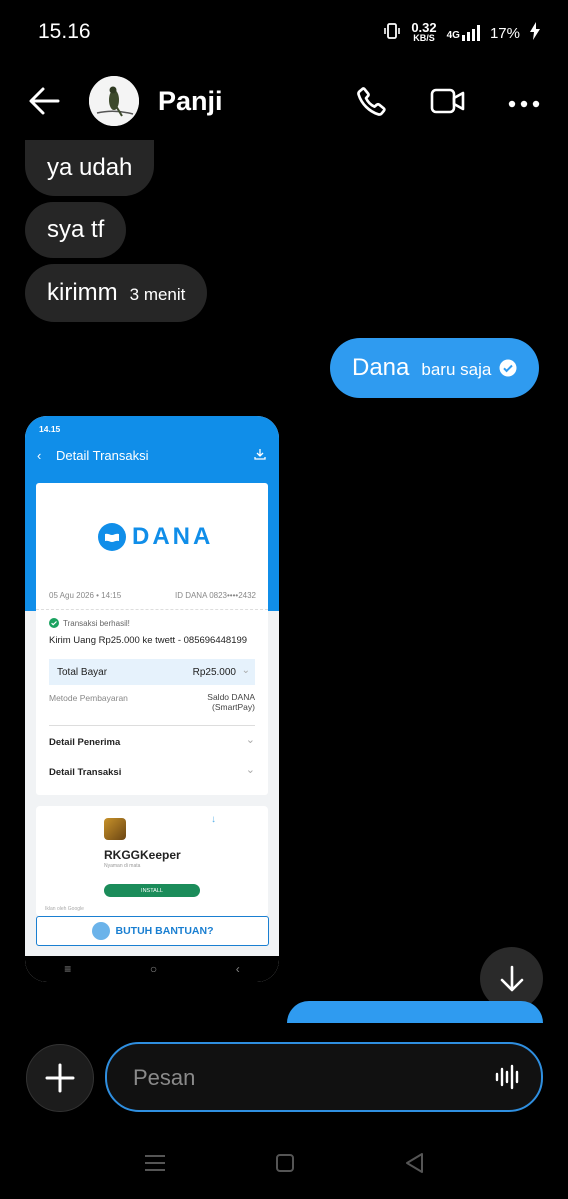  I want to click on video-call-button, so click(448, 103).